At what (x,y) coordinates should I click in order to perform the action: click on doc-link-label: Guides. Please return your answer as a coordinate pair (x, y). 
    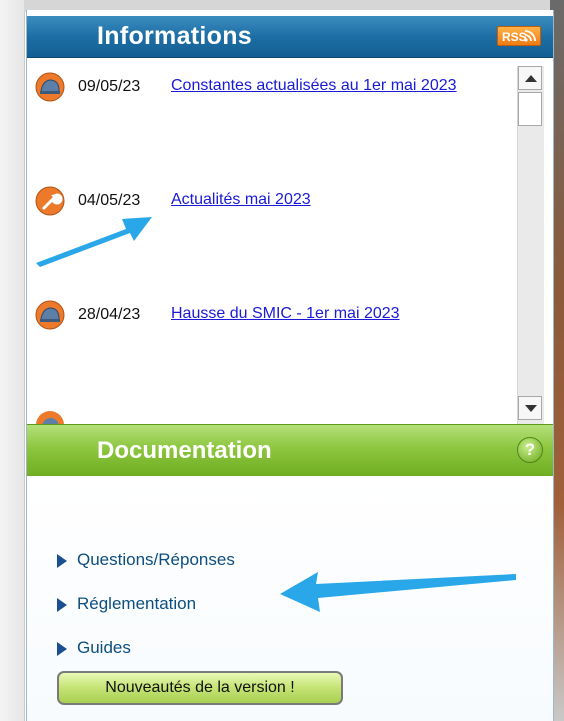
    Looking at the image, I should click on (104, 647).